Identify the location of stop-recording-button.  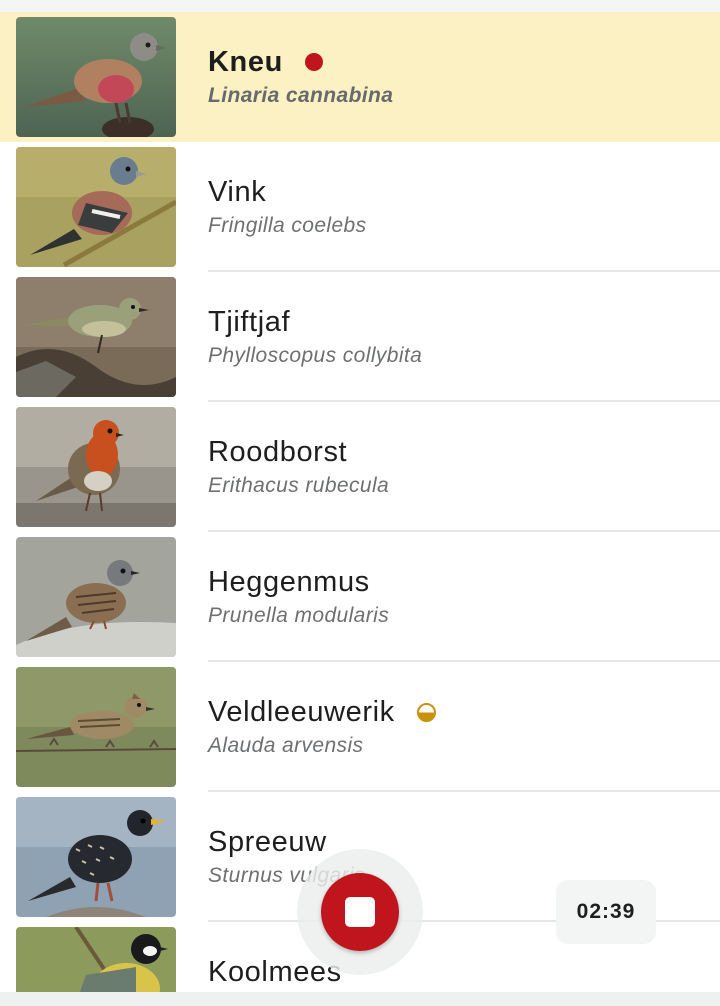
(360, 912).